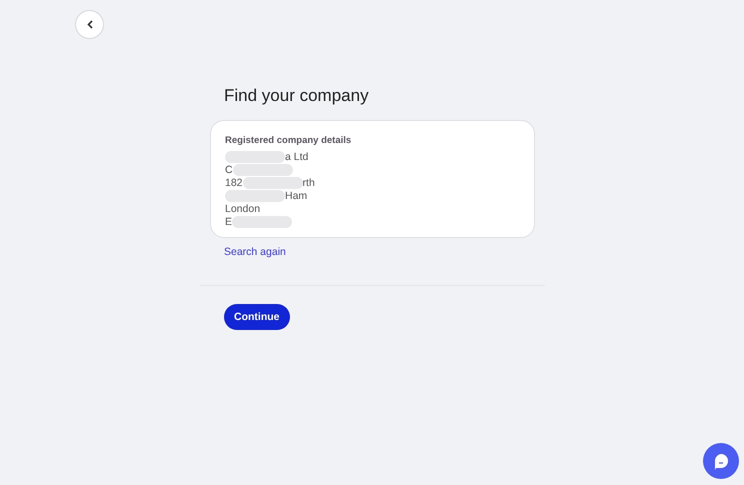  Describe the element at coordinates (228, 222) in the screenshot. I see `address-text: E` at that location.